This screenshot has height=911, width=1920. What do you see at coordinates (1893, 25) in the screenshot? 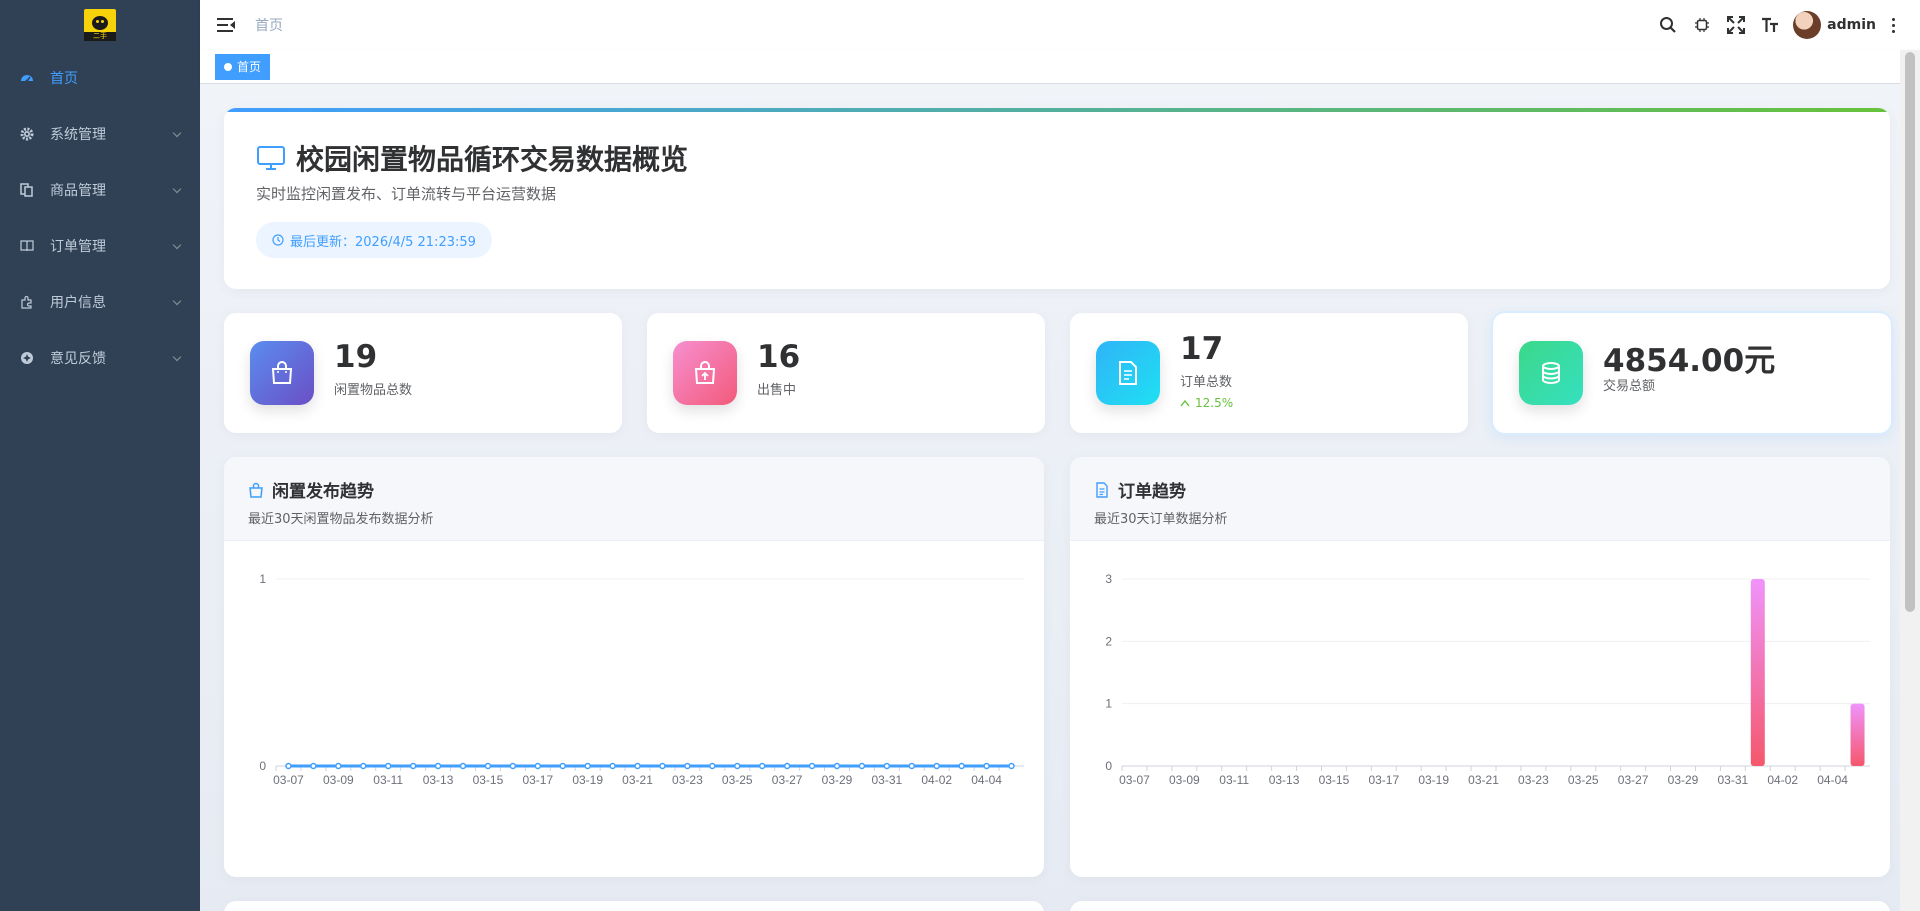
I see `more-icon` at bounding box center [1893, 25].